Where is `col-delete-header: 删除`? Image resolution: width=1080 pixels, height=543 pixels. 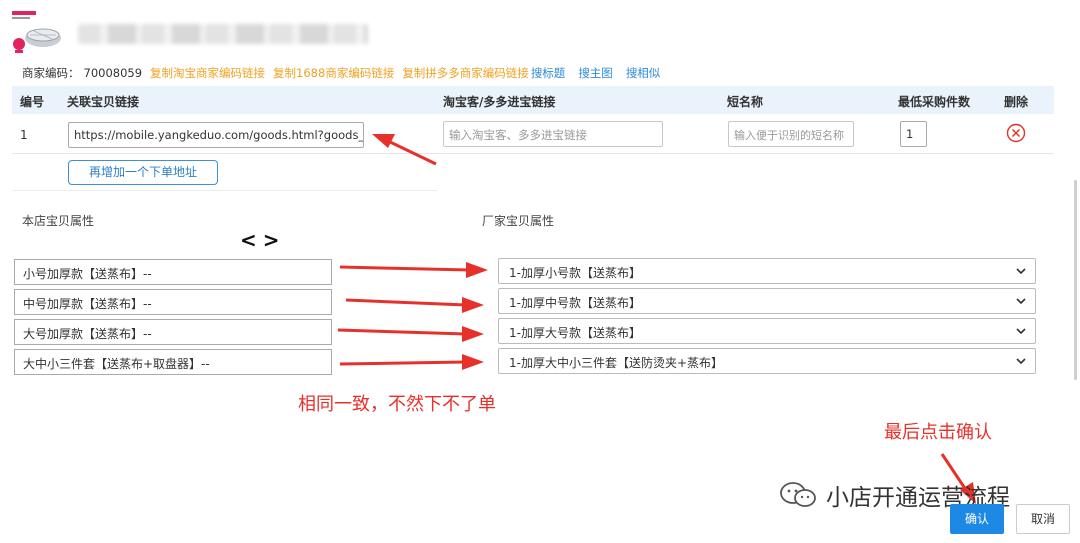 col-delete-header: 删除 is located at coordinates (1016, 102).